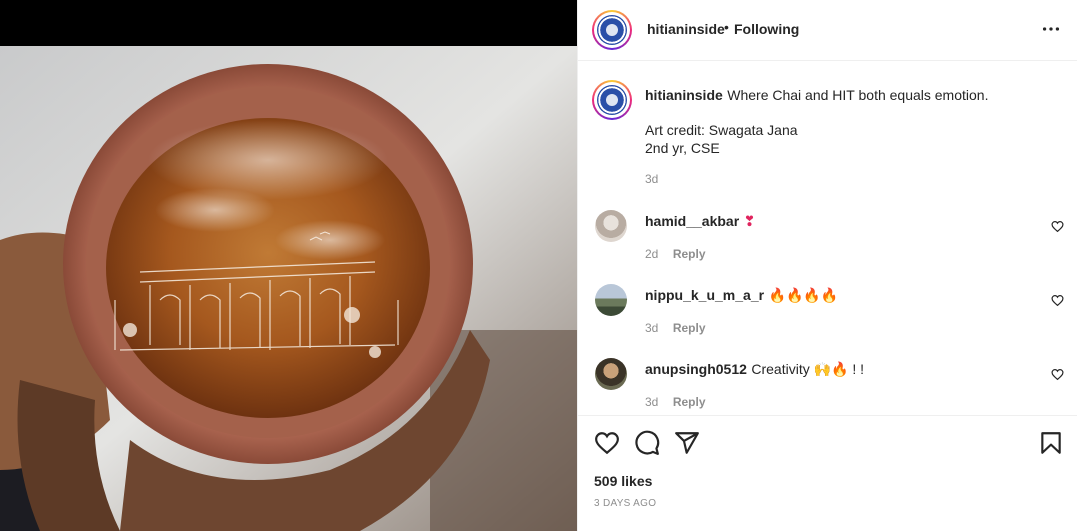 The height and width of the screenshot is (531, 1077). I want to click on comment-icon, so click(647, 443).